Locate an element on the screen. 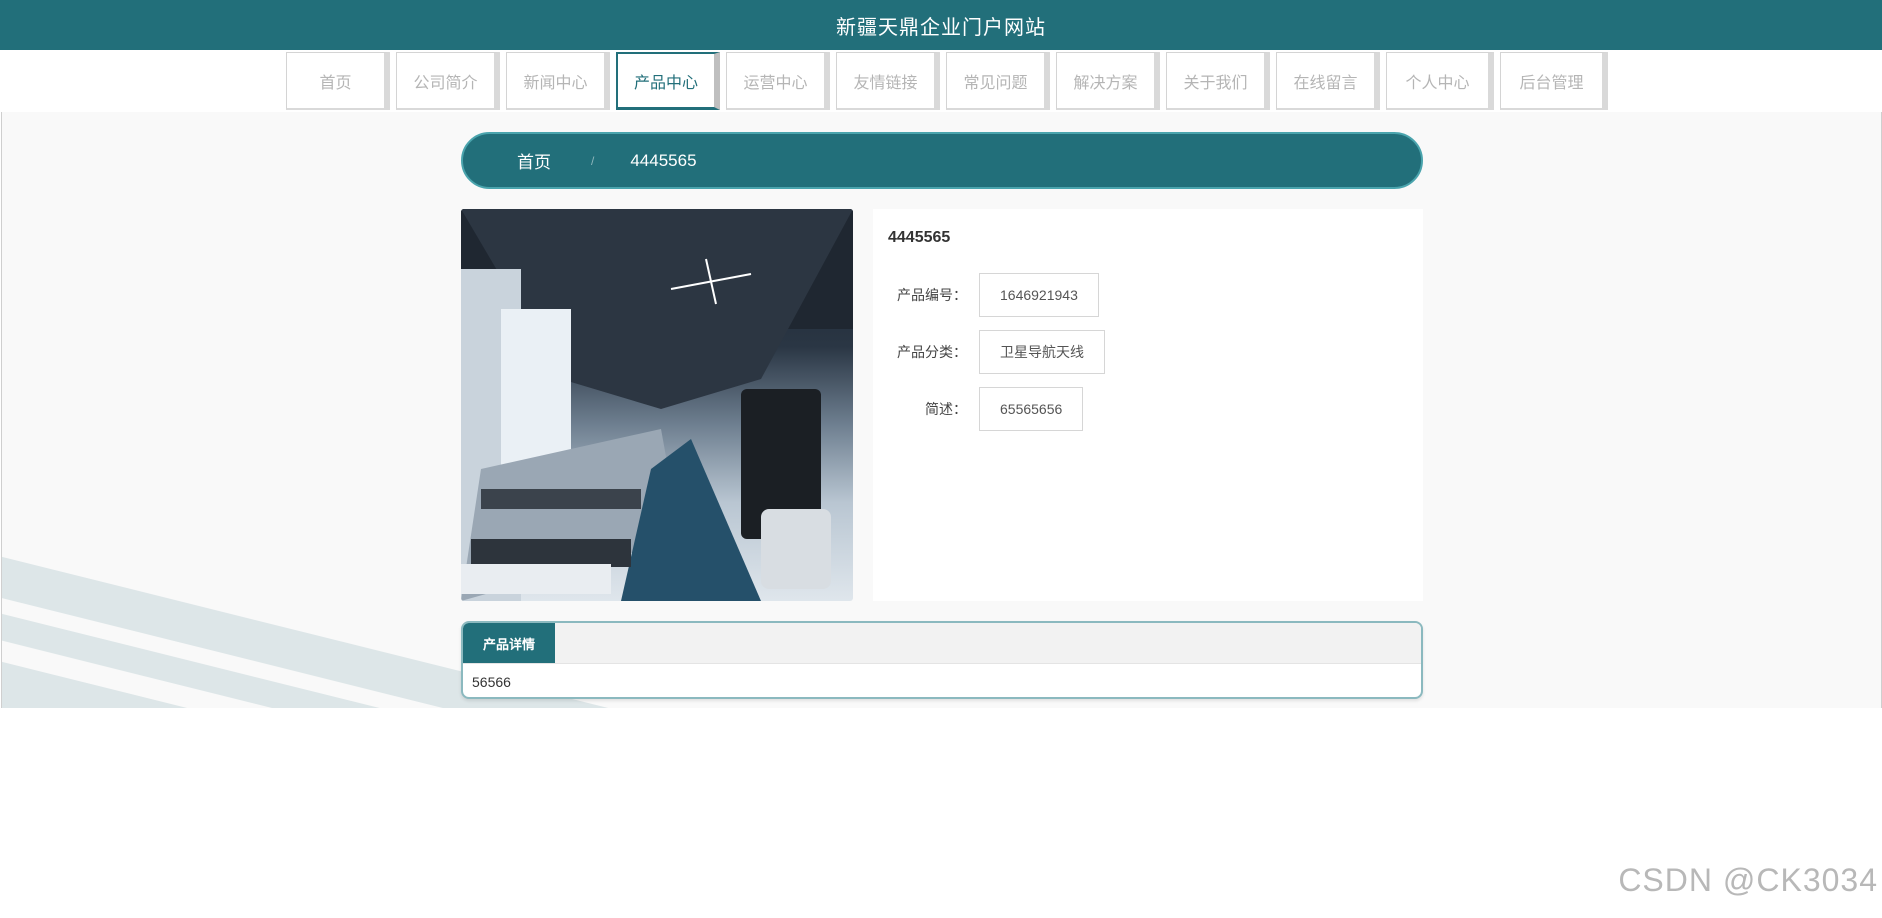 This screenshot has height=918, width=1882. gym-interior-icon is located at coordinates (657, 405).